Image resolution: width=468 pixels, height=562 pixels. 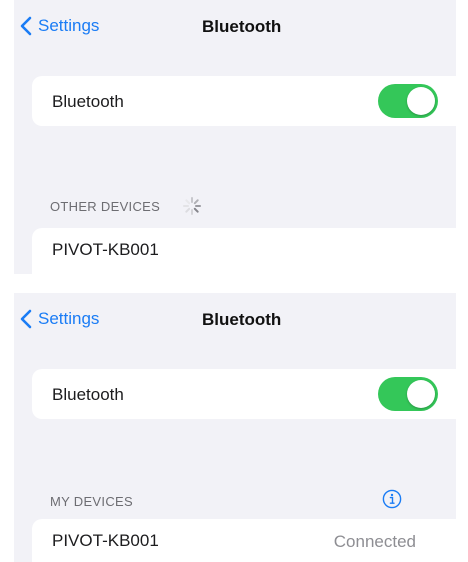 I want to click on info-icon, so click(x=392, y=499).